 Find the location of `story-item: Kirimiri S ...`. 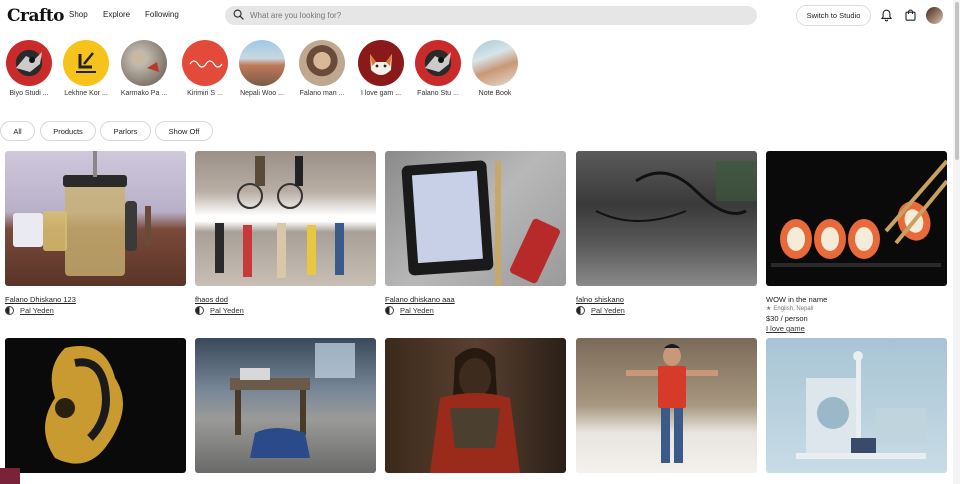

story-item: Kirimiri S ... is located at coordinates (205, 68).